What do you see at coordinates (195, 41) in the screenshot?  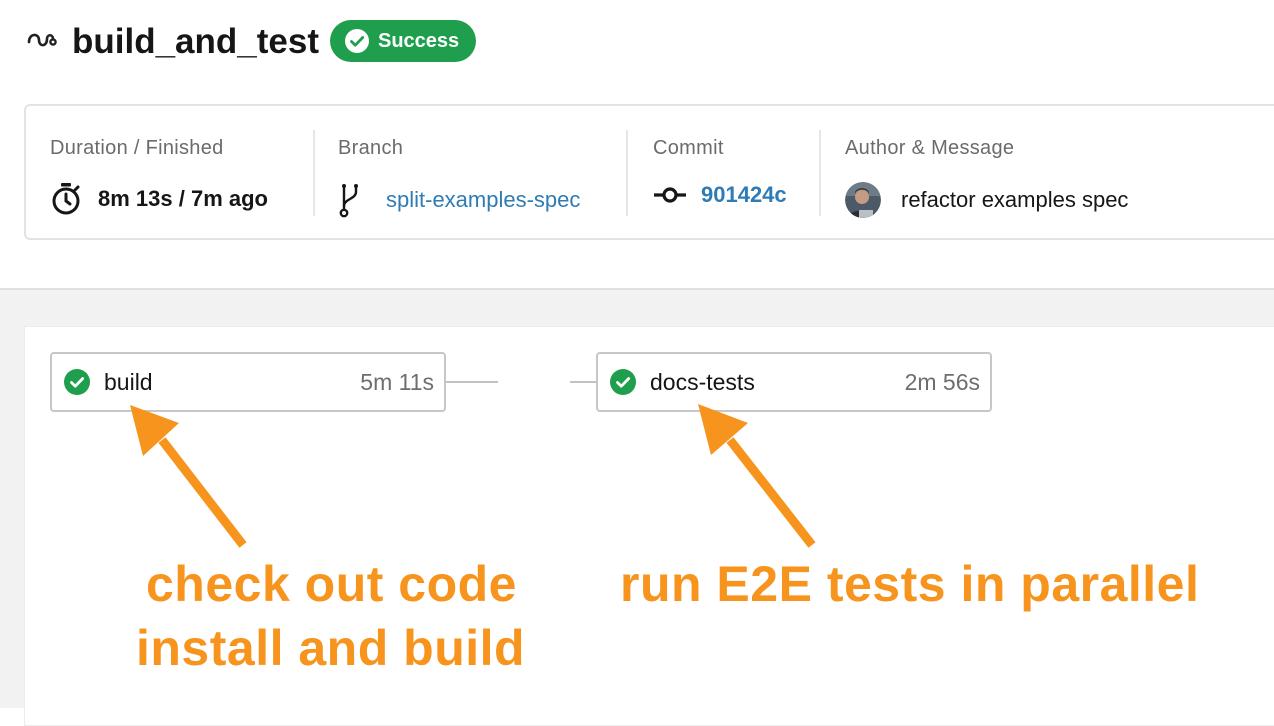 I see `workflow-title: build_and_test` at bounding box center [195, 41].